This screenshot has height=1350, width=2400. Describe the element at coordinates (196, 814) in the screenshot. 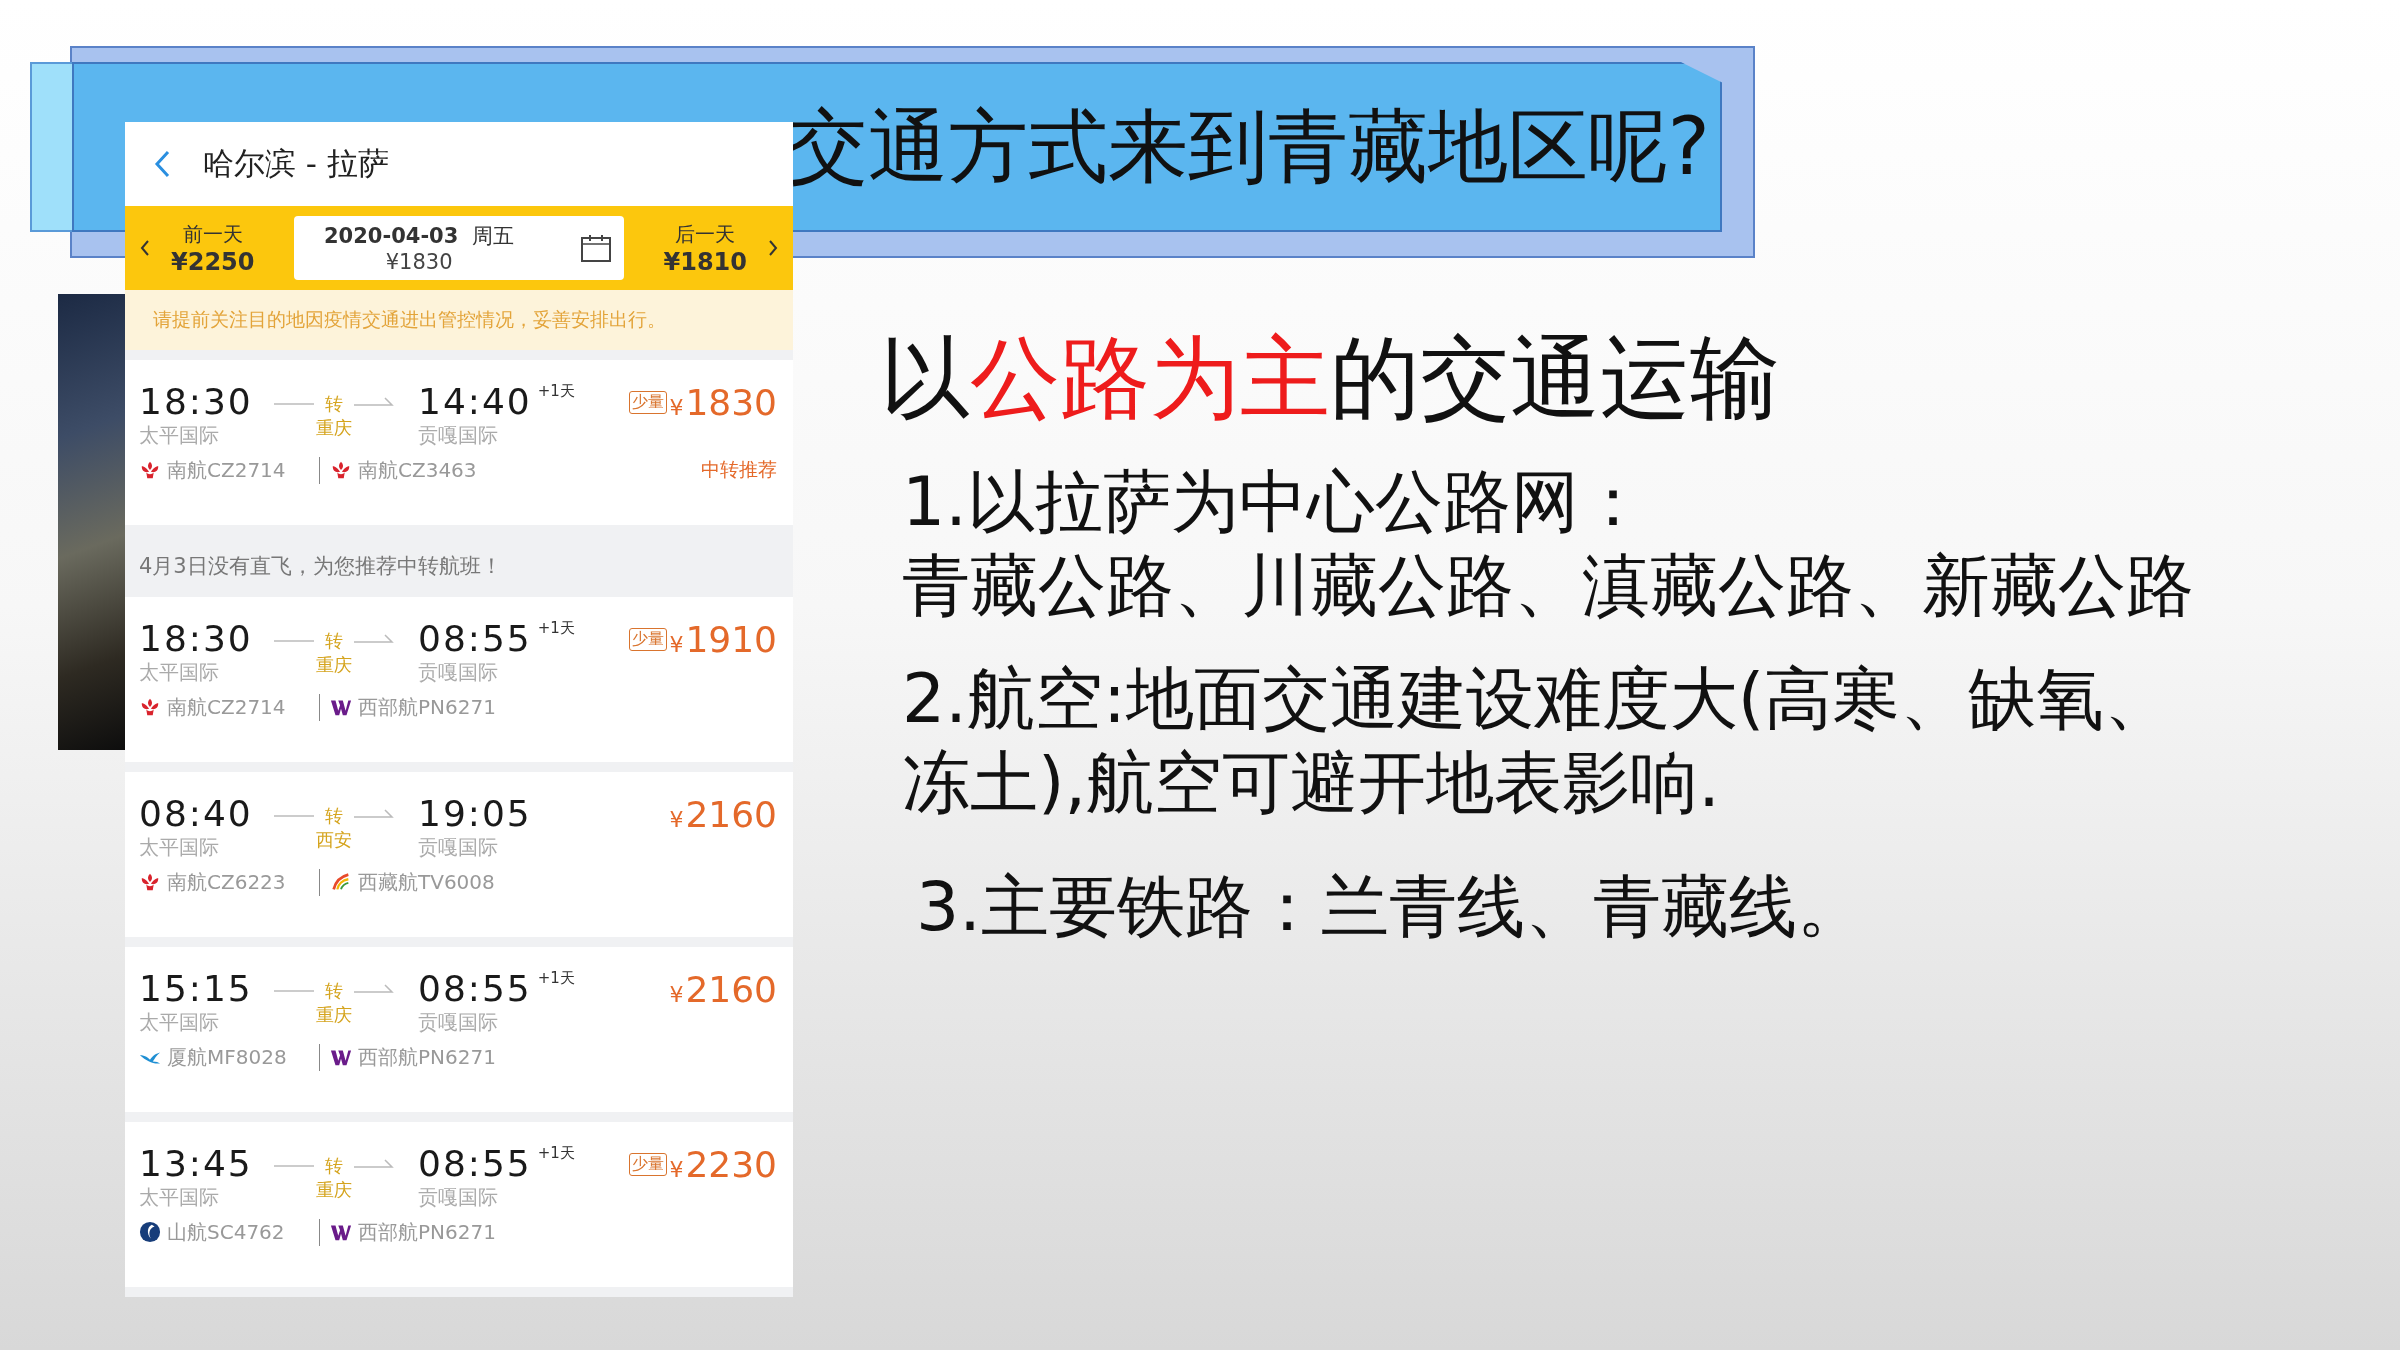

I see `departure-time: 08:40` at that location.